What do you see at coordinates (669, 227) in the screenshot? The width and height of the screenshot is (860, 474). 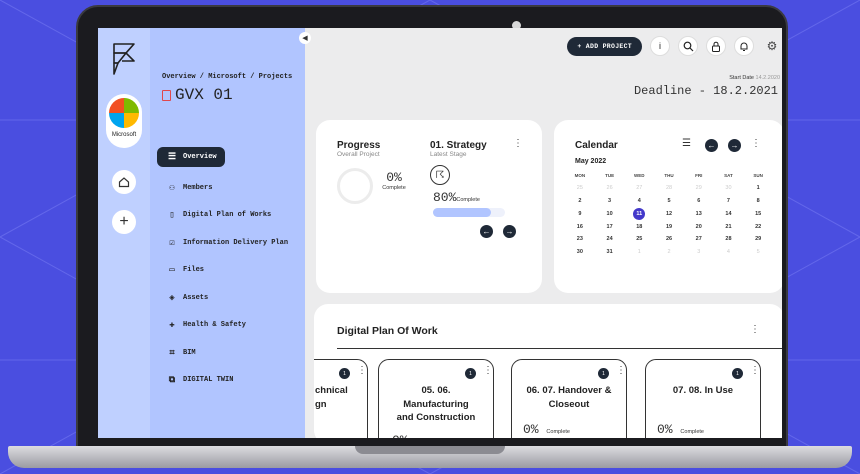 I see `calendar-day: 19` at bounding box center [669, 227].